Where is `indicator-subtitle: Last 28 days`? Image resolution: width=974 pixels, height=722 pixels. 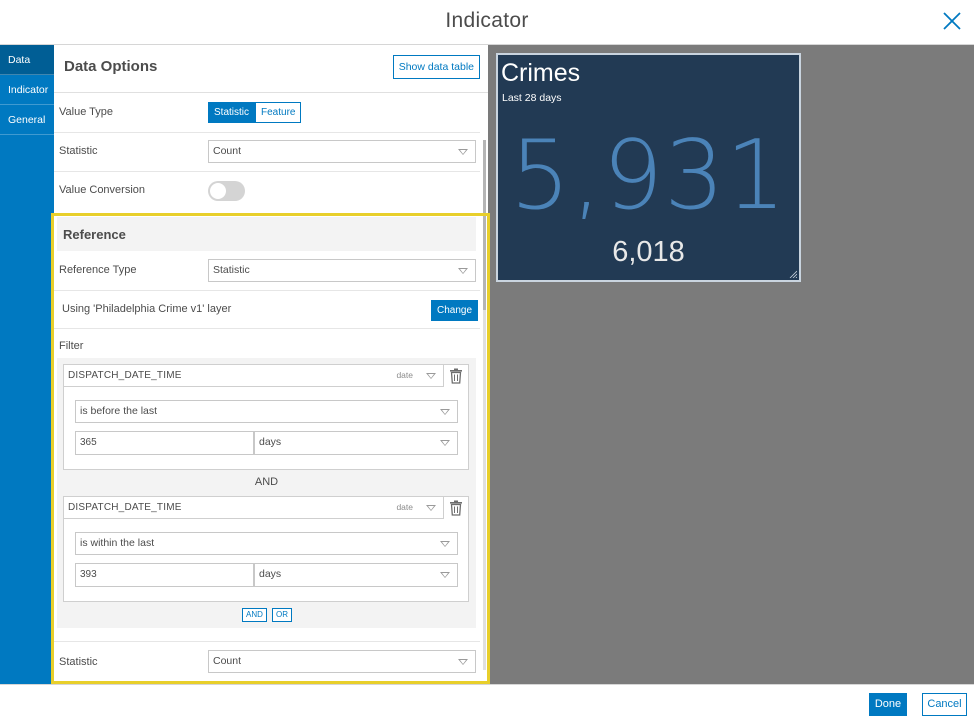
indicator-subtitle: Last 28 days is located at coordinates (532, 98).